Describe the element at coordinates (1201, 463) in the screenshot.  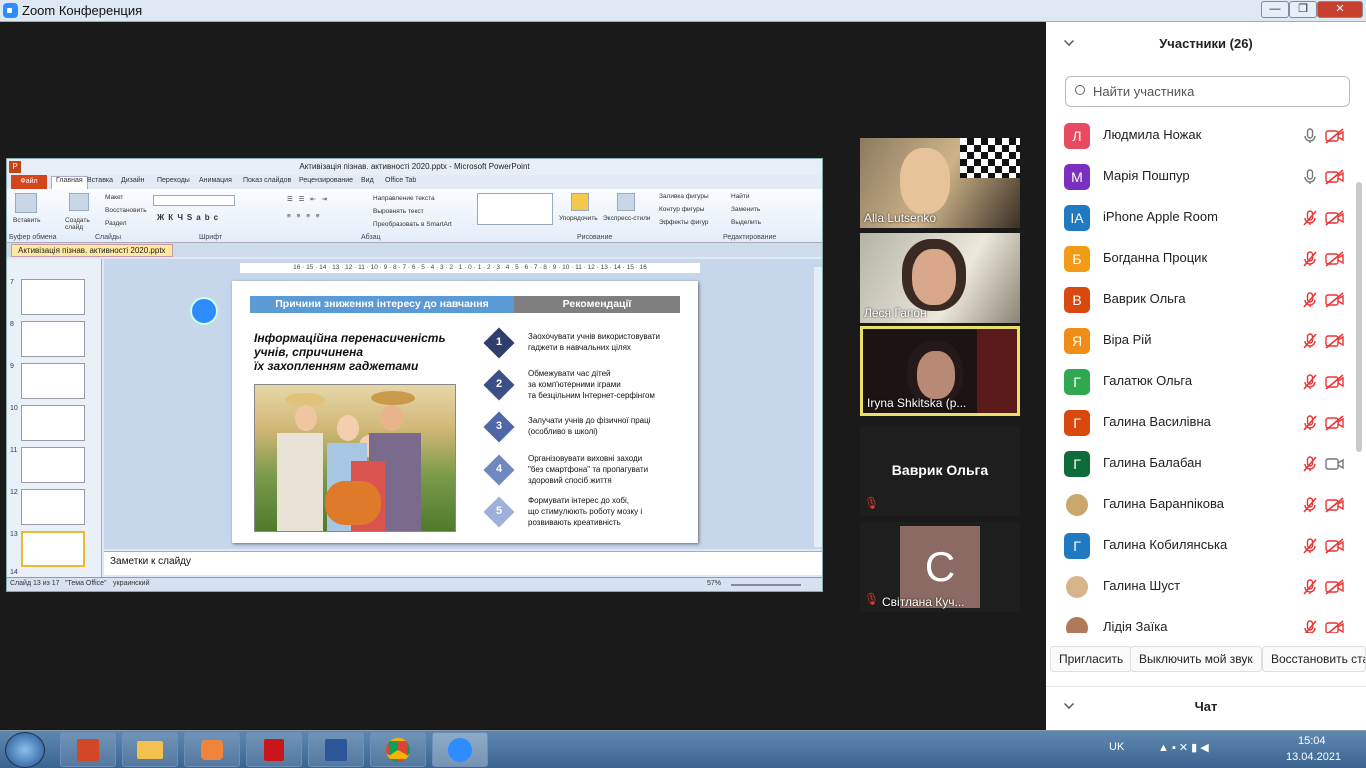
I see `participant-row: Г Галина Балабан` at that location.